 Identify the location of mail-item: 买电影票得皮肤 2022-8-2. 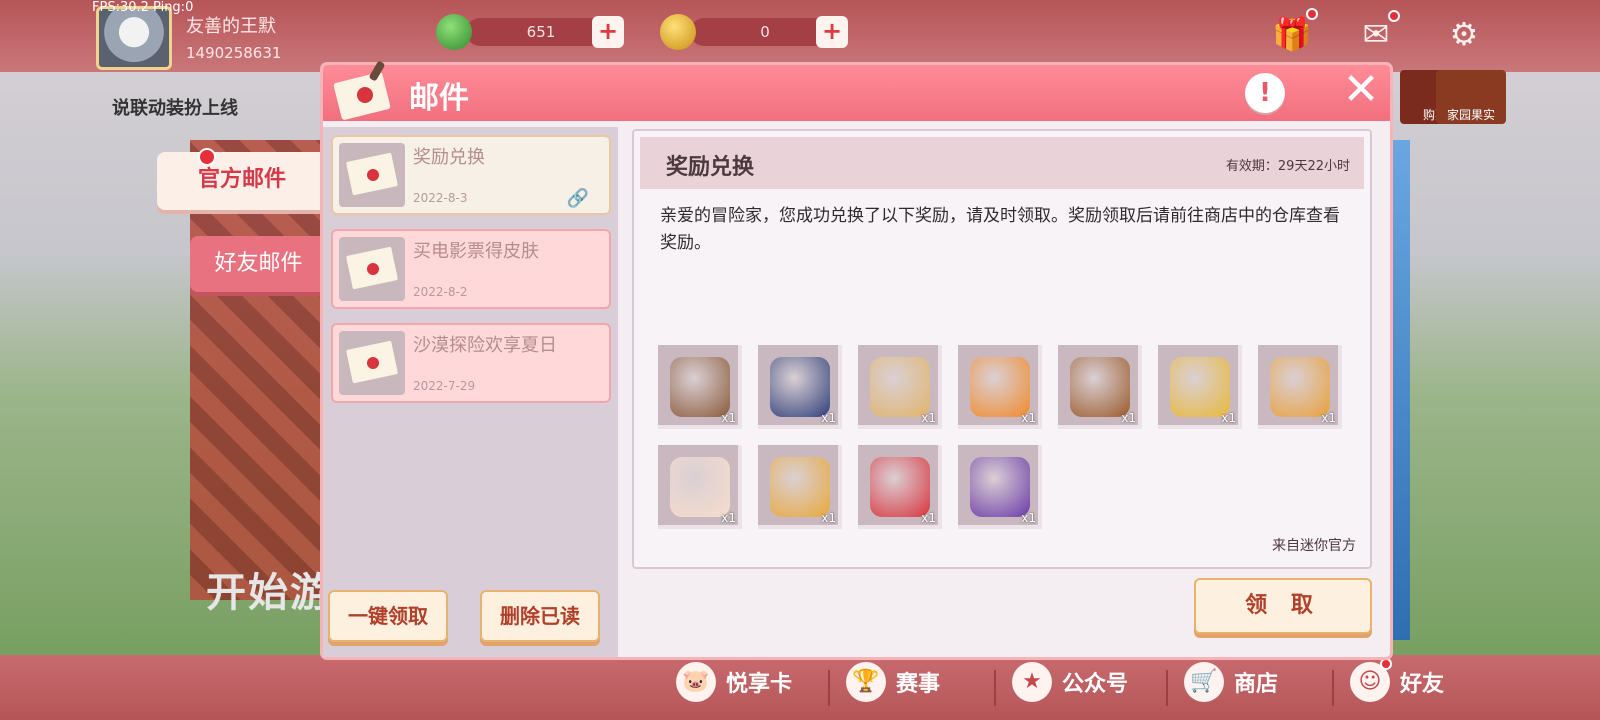
(471, 269).